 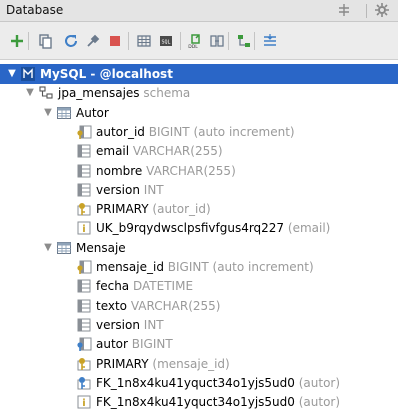 I want to click on tree-node-datasource: ▼ MySQL - @localhost, so click(x=199, y=74).